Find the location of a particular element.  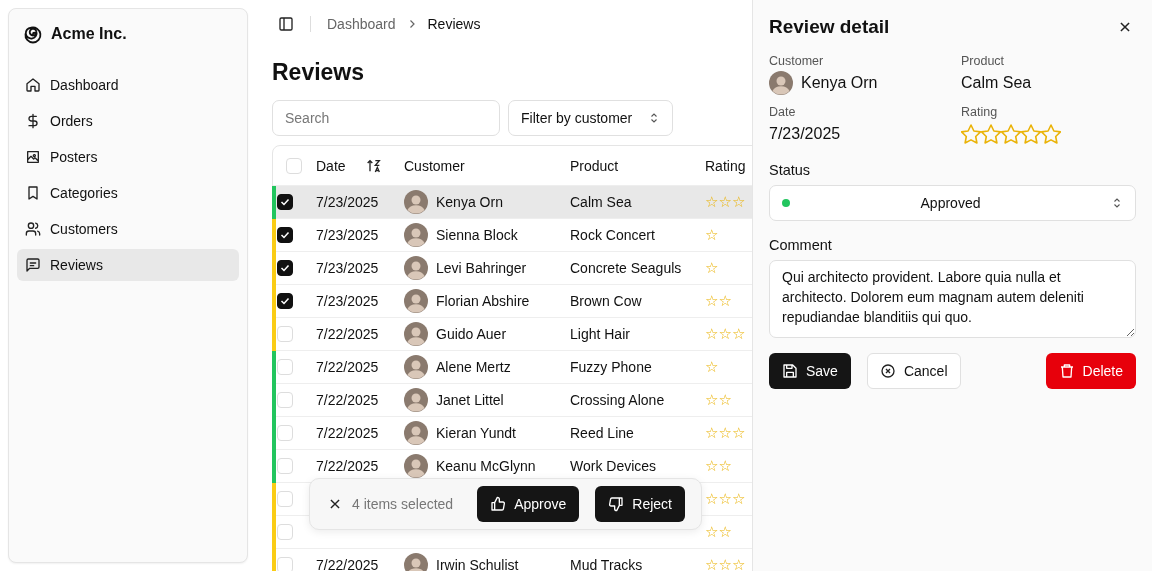

field-label: Customer is located at coordinates (797, 61).